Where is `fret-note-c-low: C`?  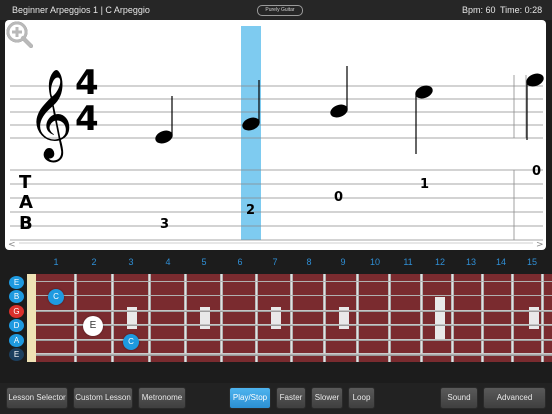
fret-note-c-low: C is located at coordinates (131, 342).